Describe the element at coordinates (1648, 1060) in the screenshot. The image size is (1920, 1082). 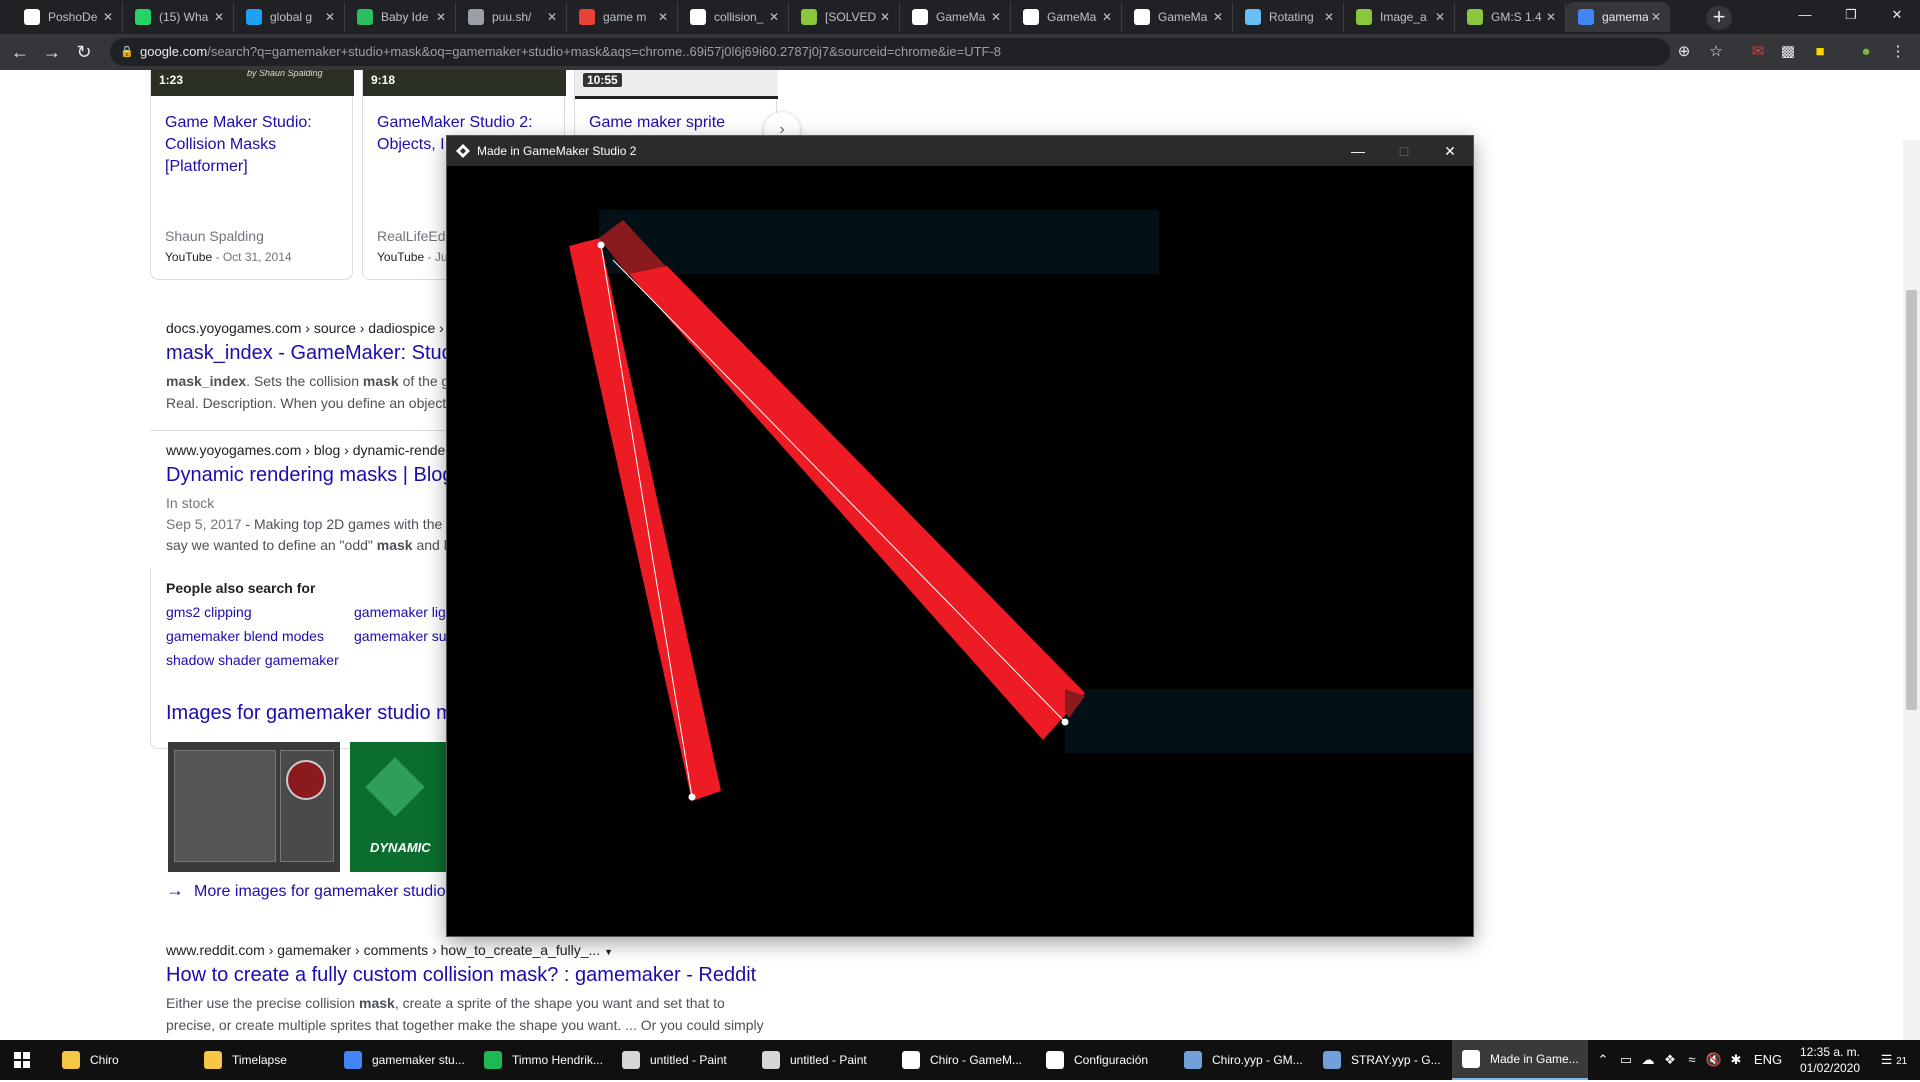
I see `onedrive-icon: ☁` at that location.